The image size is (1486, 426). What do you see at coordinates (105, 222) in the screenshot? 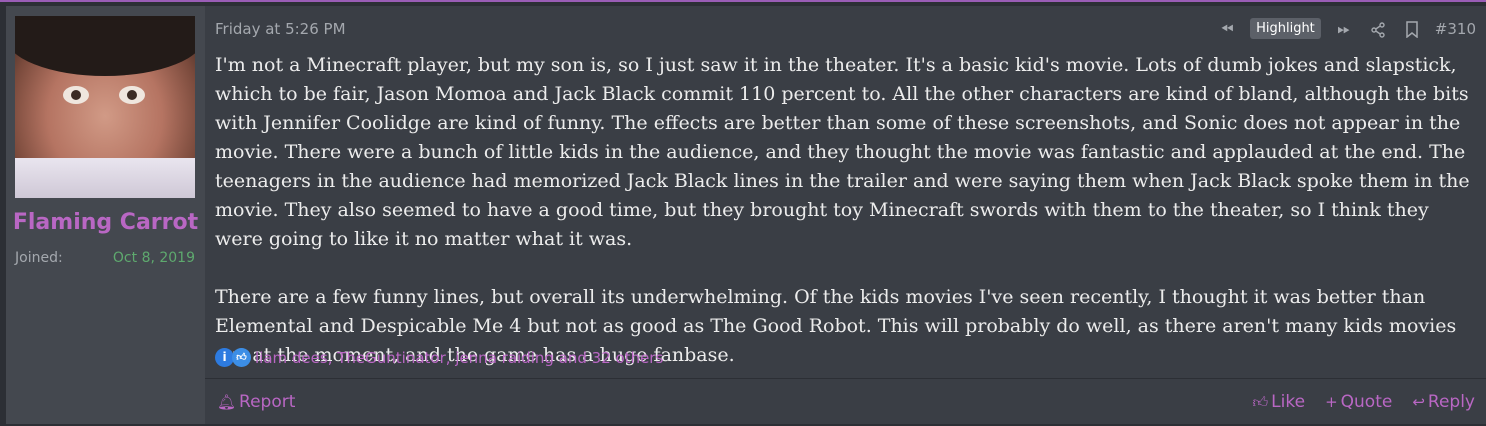
I see `username: Flaming Carrot` at bounding box center [105, 222].